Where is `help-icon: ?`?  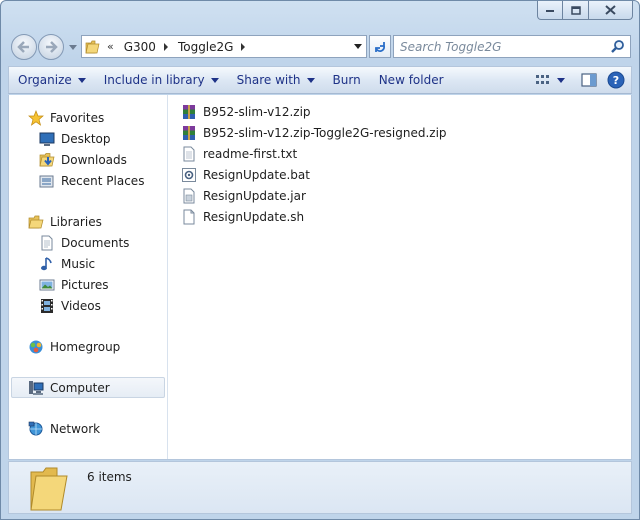 help-icon: ? is located at coordinates (616, 80).